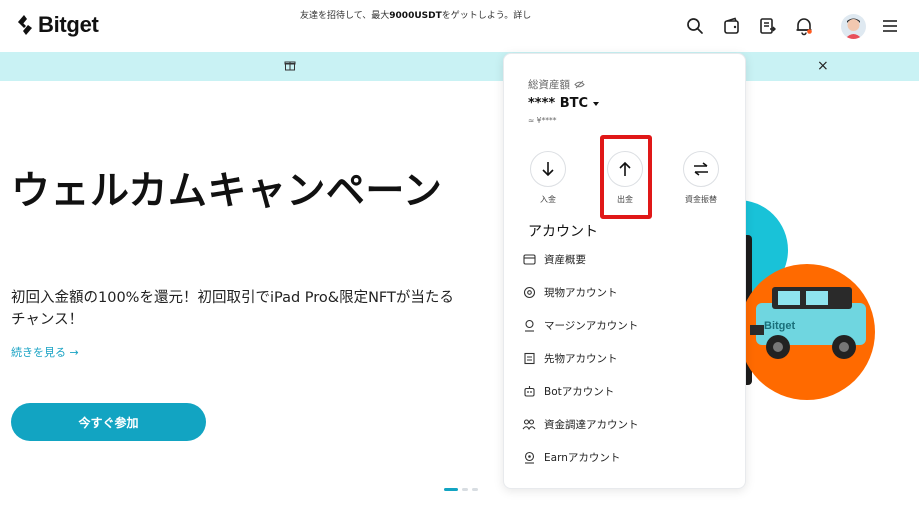 The image size is (919, 520). I want to click on account-item-label: 資産概要, so click(565, 259).